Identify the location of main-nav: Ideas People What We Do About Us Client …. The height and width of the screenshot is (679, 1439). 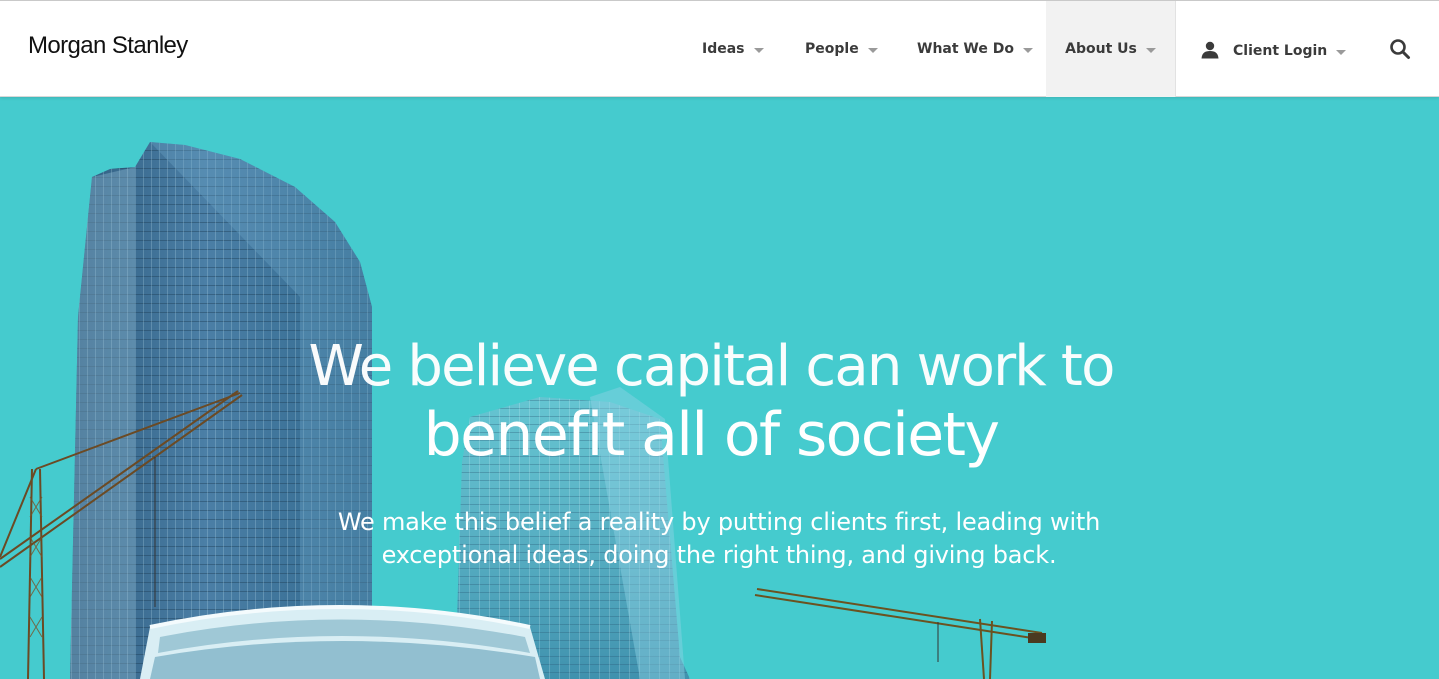
(719, 49).